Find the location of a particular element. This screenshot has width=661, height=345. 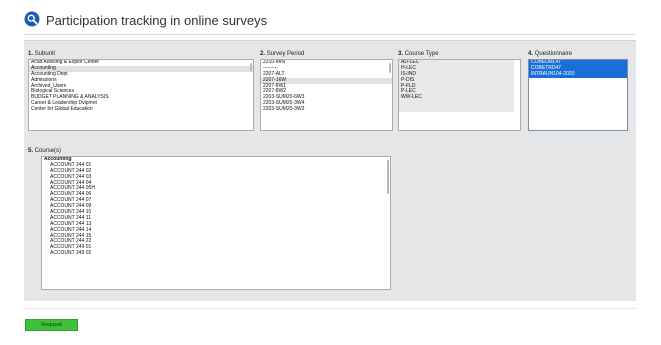

courses-label-text: Course(s) is located at coordinates (48, 151).